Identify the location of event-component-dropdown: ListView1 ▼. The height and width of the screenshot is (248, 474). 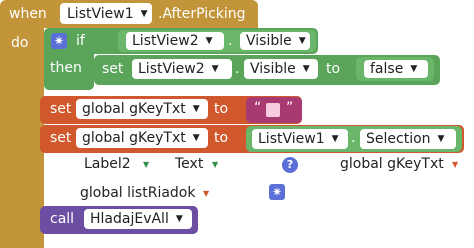
(106, 13).